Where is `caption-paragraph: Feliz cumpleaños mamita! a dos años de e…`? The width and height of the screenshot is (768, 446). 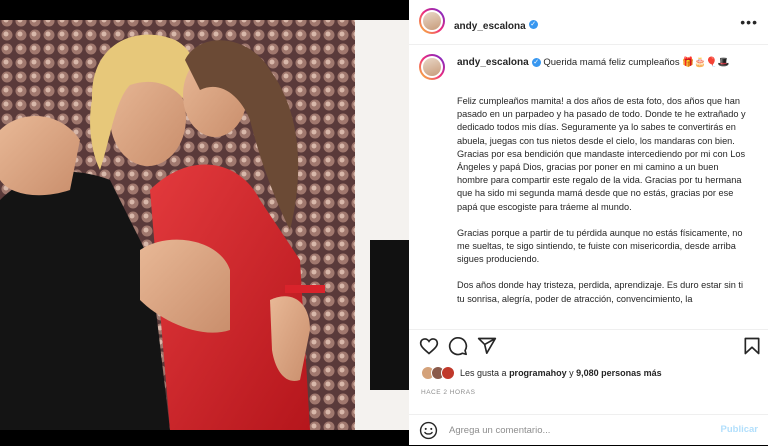
caption-paragraph: Feliz cumpleaños mamita! a dos años de e… is located at coordinates (601, 154).